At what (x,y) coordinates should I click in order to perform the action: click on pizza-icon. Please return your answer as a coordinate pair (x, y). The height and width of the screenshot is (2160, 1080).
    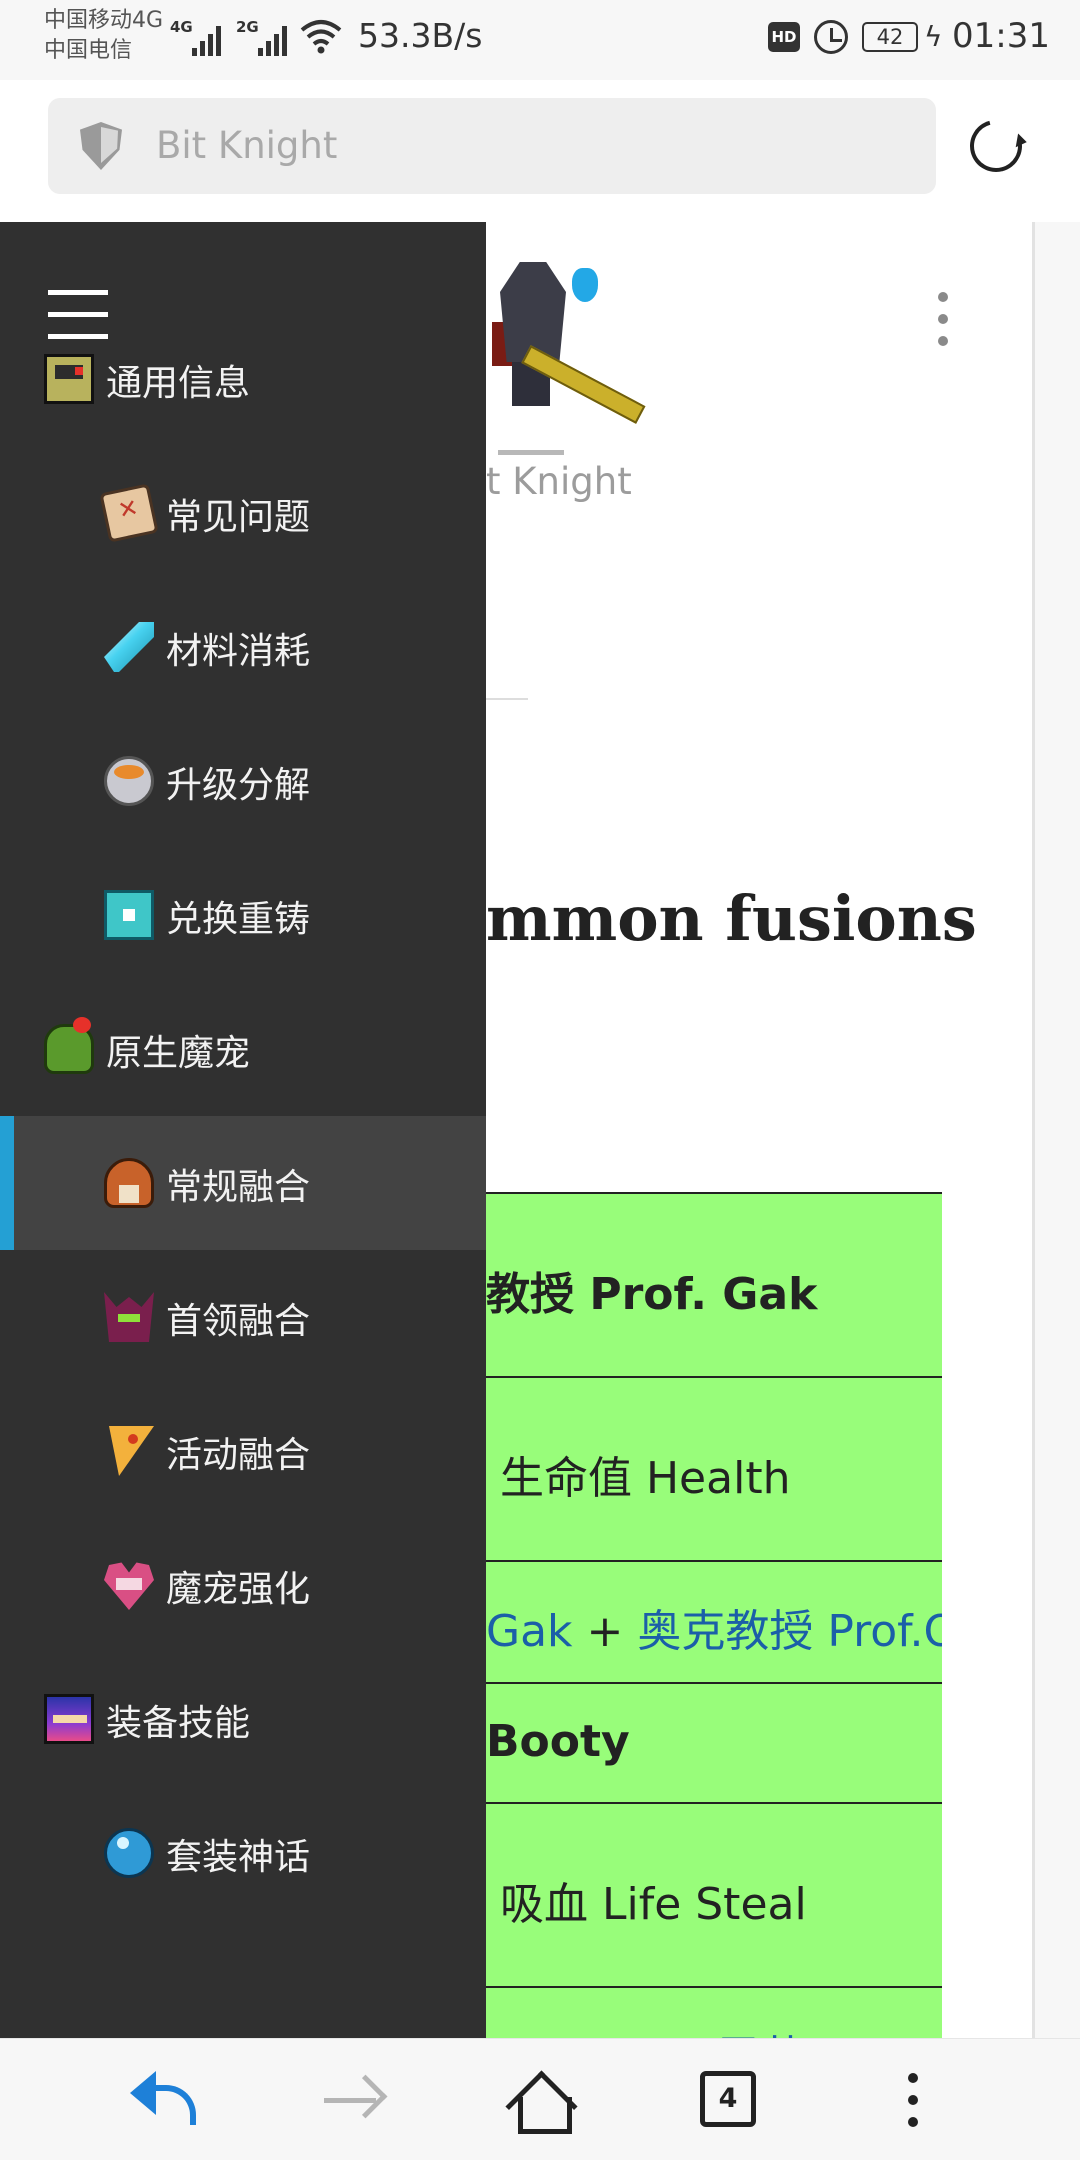
    Looking at the image, I should click on (131, 1451).